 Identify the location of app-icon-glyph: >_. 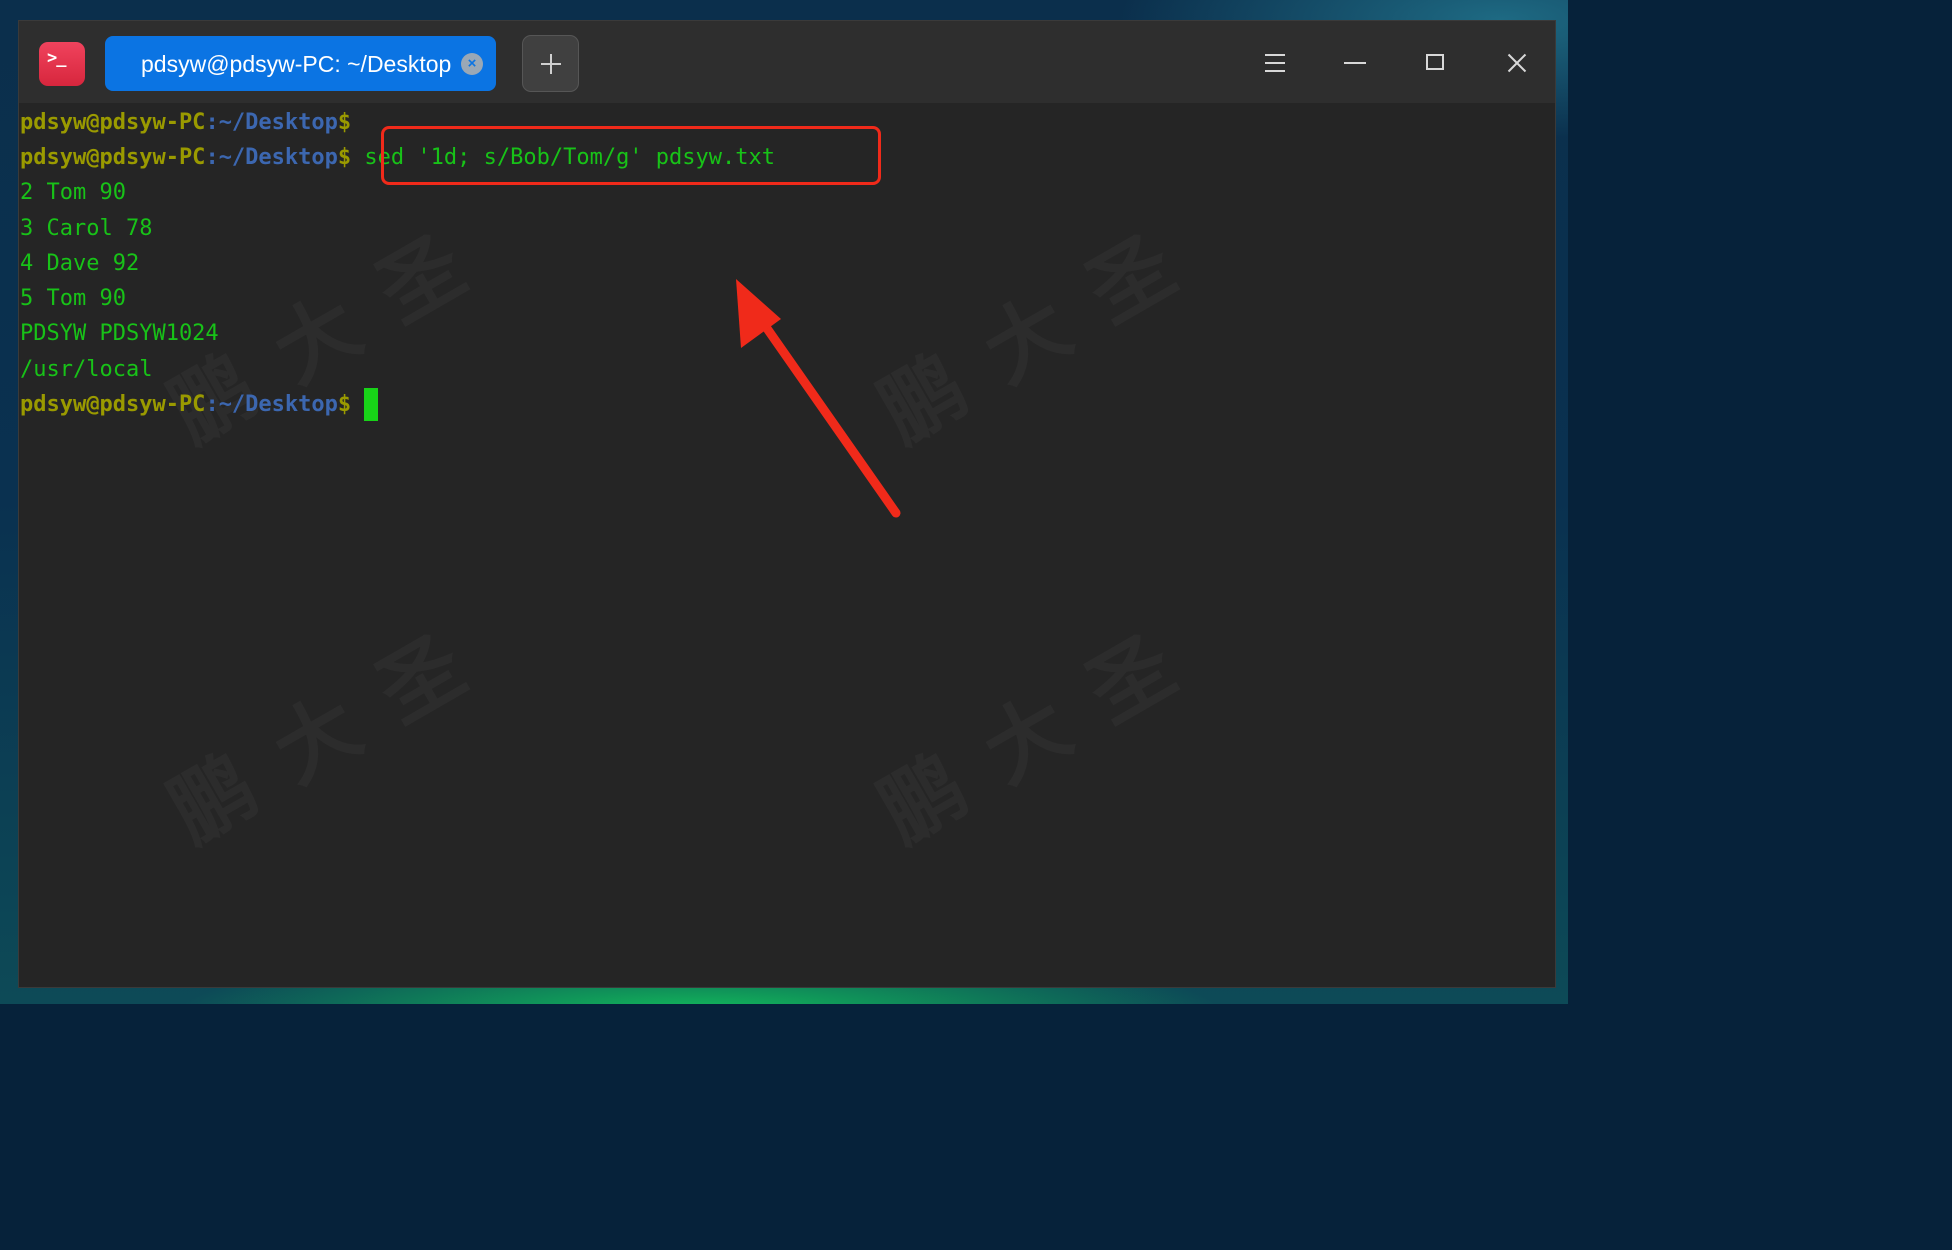
(57, 58).